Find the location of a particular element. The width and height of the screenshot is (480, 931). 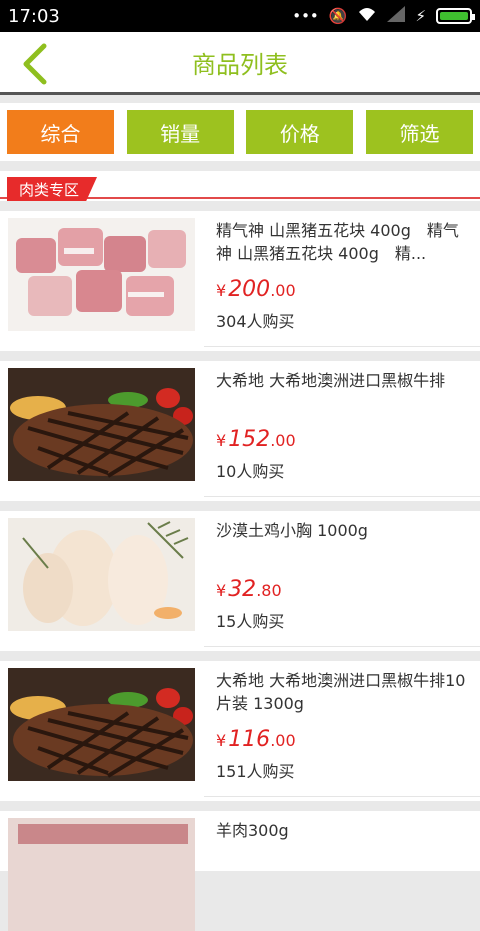

section-header: 肉类专区 is located at coordinates (240, 186).